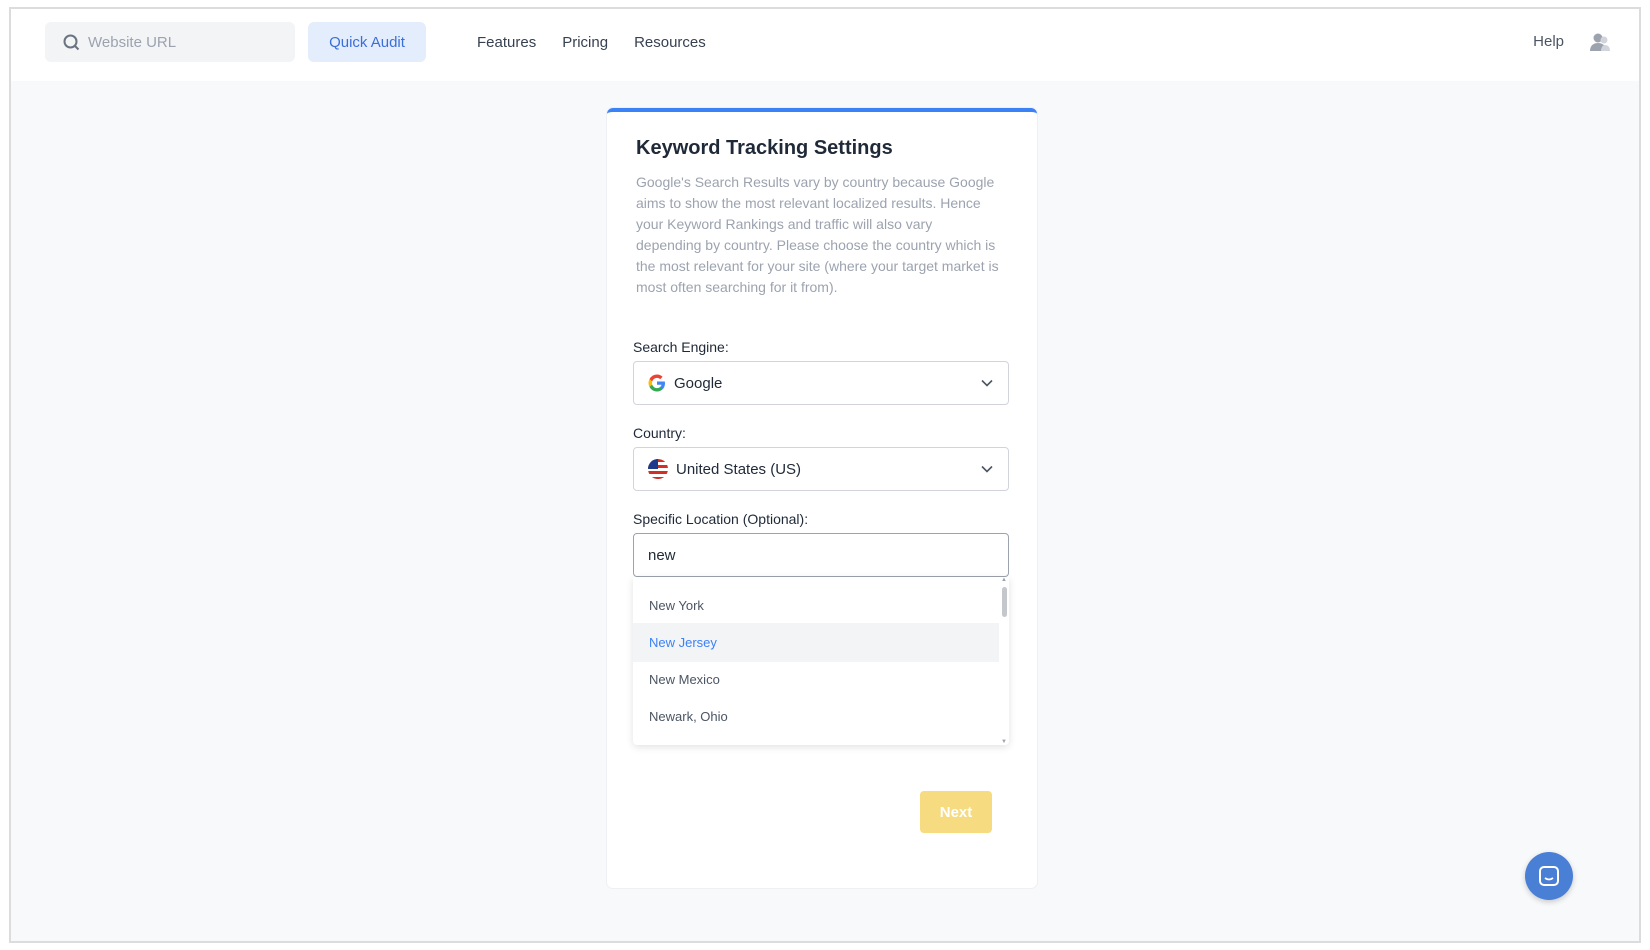  I want to click on dropdown-scrollbar: ▲ ▼, so click(1004, 661).